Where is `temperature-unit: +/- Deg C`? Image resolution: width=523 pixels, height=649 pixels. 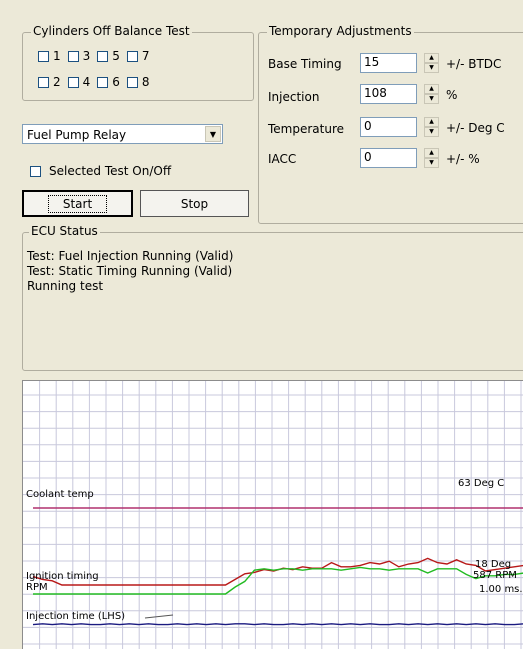 temperature-unit: +/- Deg C is located at coordinates (475, 128).